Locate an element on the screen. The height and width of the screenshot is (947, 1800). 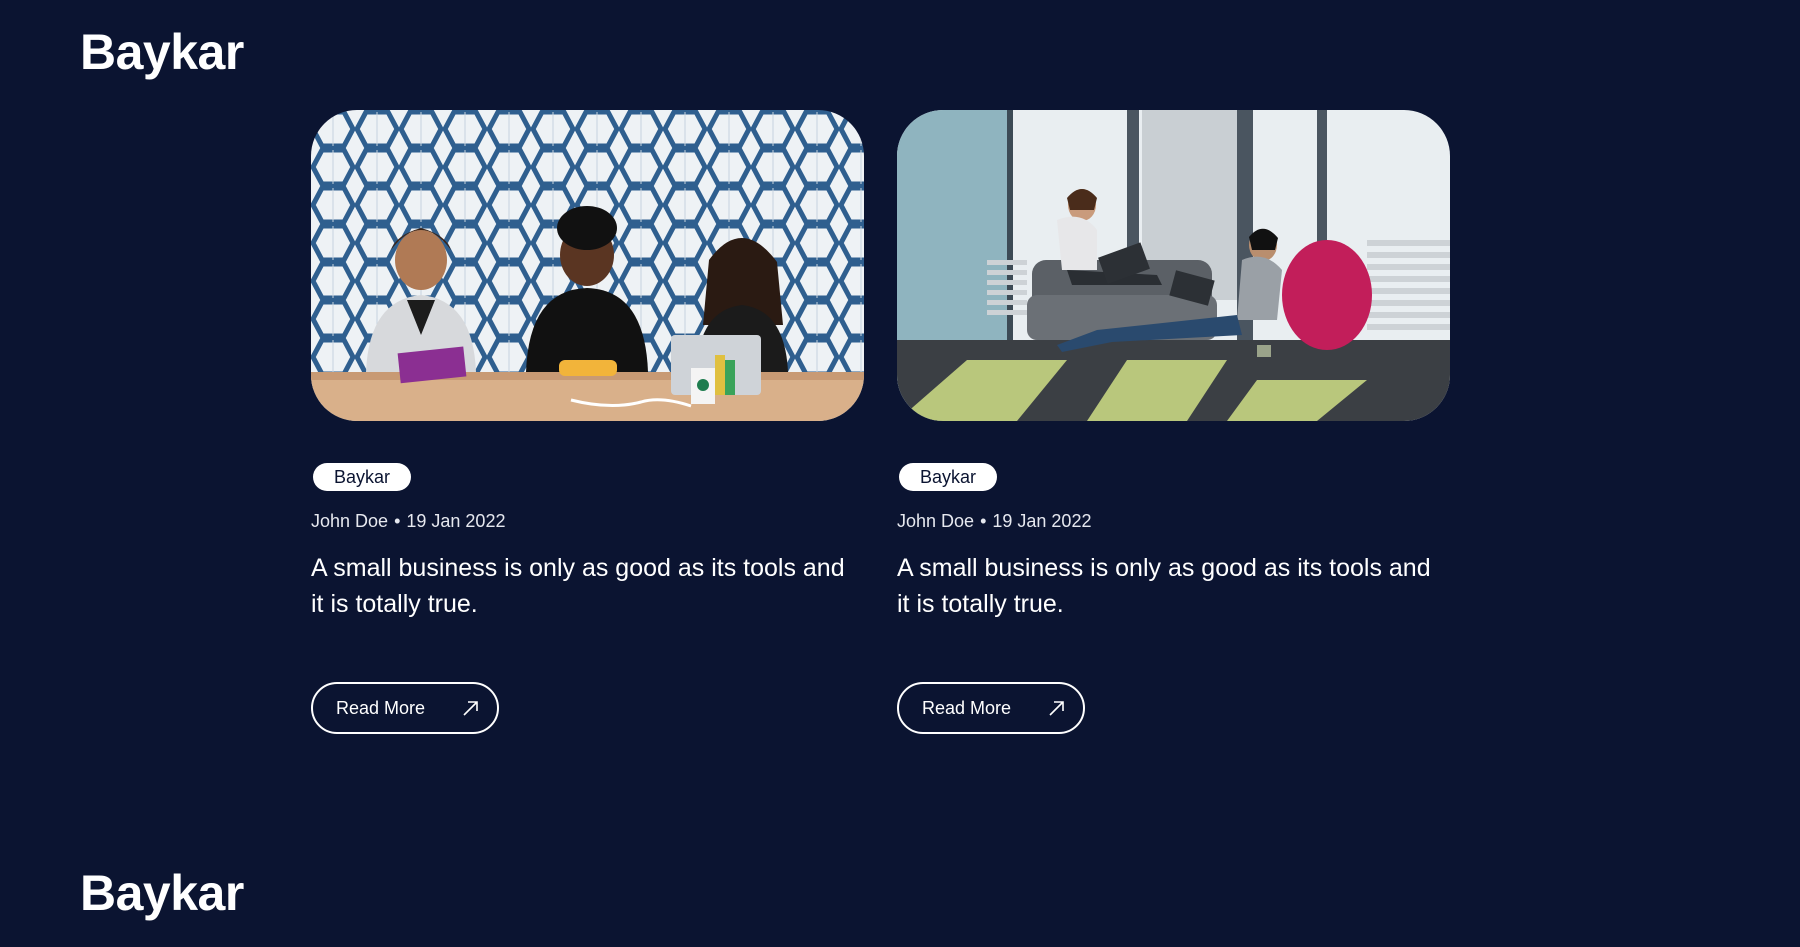
brand-logo-bottom: Baykar is located at coordinates (162, 893).